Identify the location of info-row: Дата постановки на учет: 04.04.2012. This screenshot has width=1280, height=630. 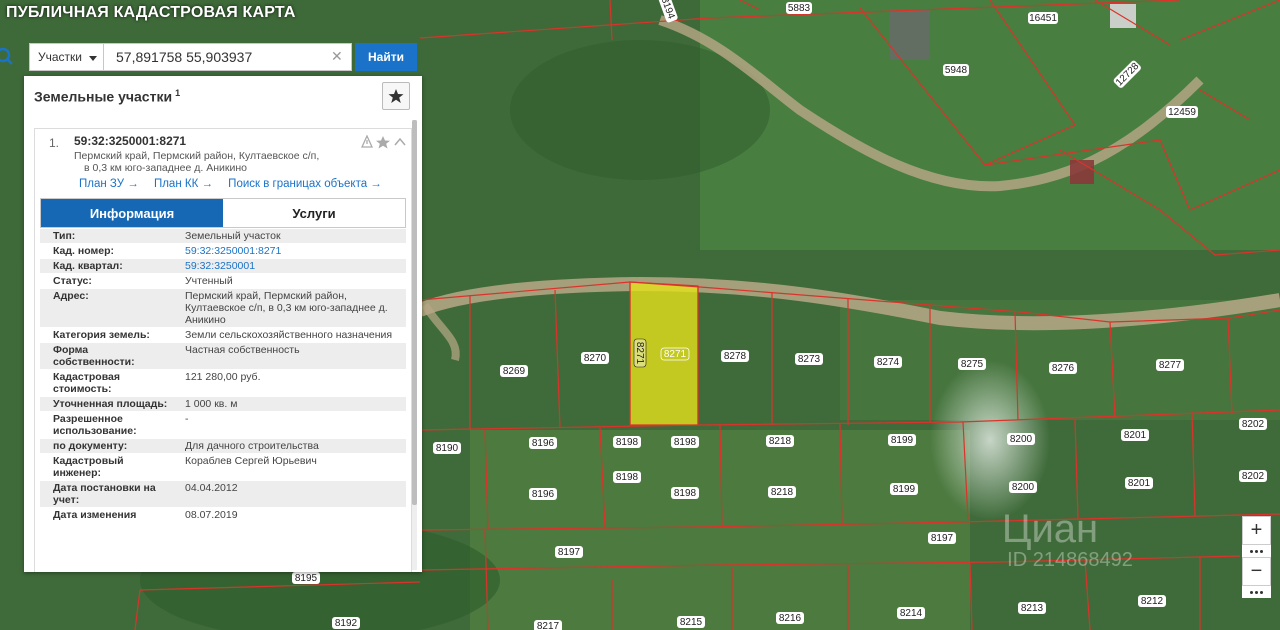
(223, 494).